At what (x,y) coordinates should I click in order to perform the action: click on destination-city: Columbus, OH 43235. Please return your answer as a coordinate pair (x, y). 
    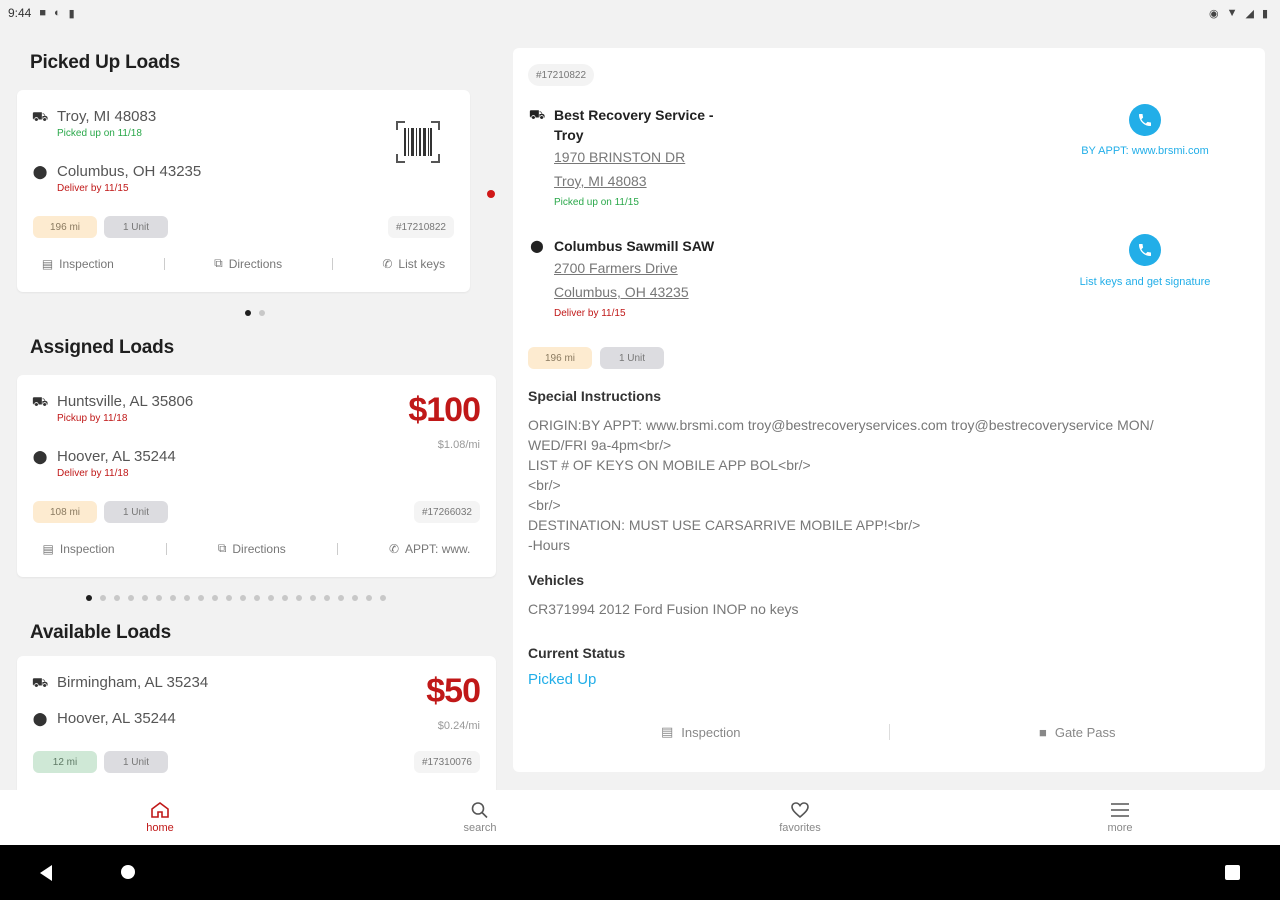
    Looking at the image, I should click on (129, 171).